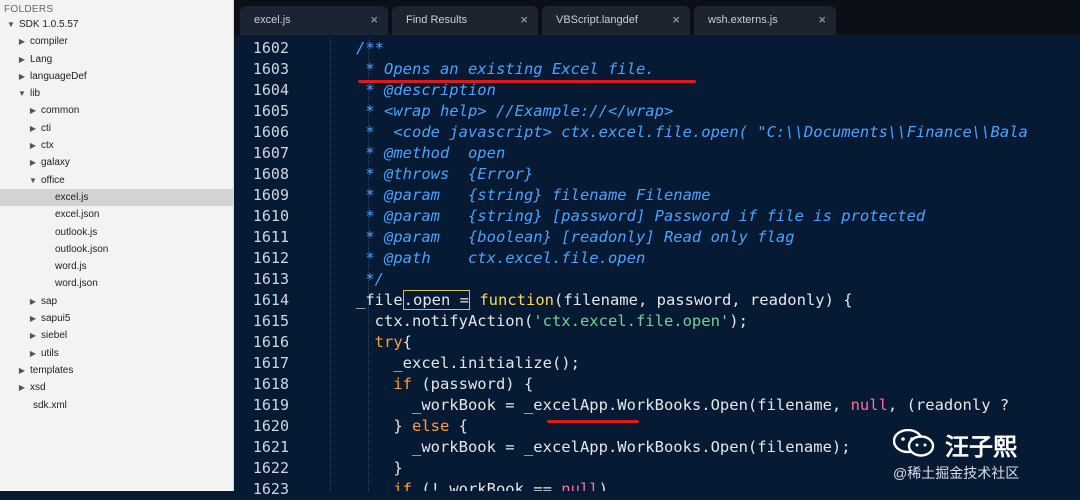 Image resolution: width=1080 pixels, height=500 pixels. I want to click on tab-vbscript-langdef: VBScript.langdef ×, so click(616, 20).